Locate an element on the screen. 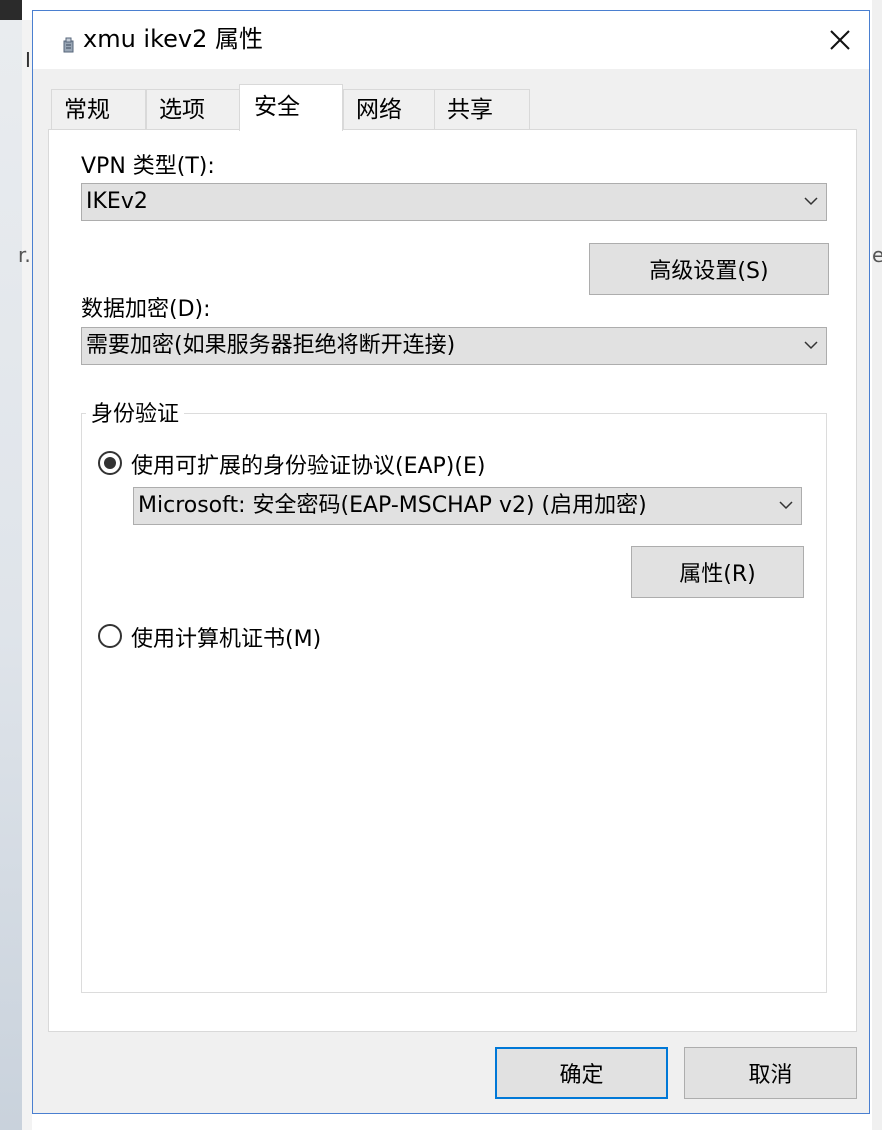 The image size is (882, 1130). tab-general: 常规 is located at coordinates (98, 109).